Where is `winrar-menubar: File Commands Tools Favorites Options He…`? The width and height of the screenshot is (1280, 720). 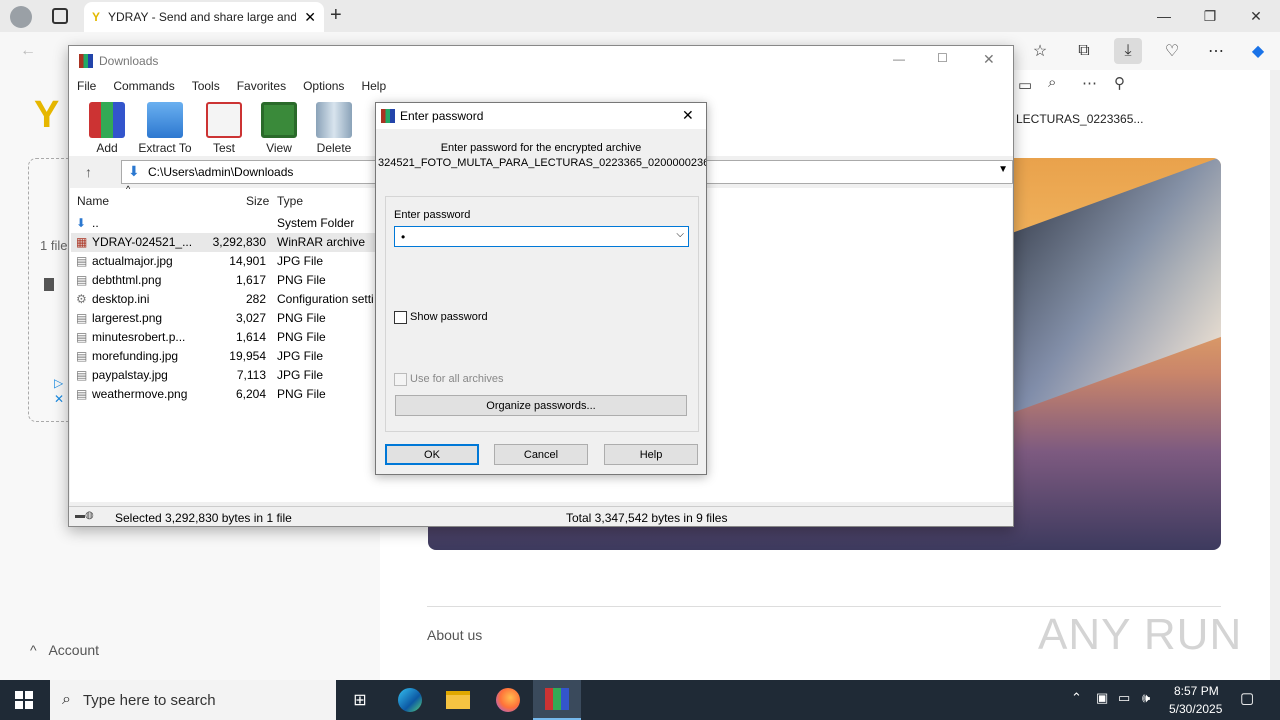 winrar-menubar: File Commands Tools Favorites Options He… is located at coordinates (541, 87).